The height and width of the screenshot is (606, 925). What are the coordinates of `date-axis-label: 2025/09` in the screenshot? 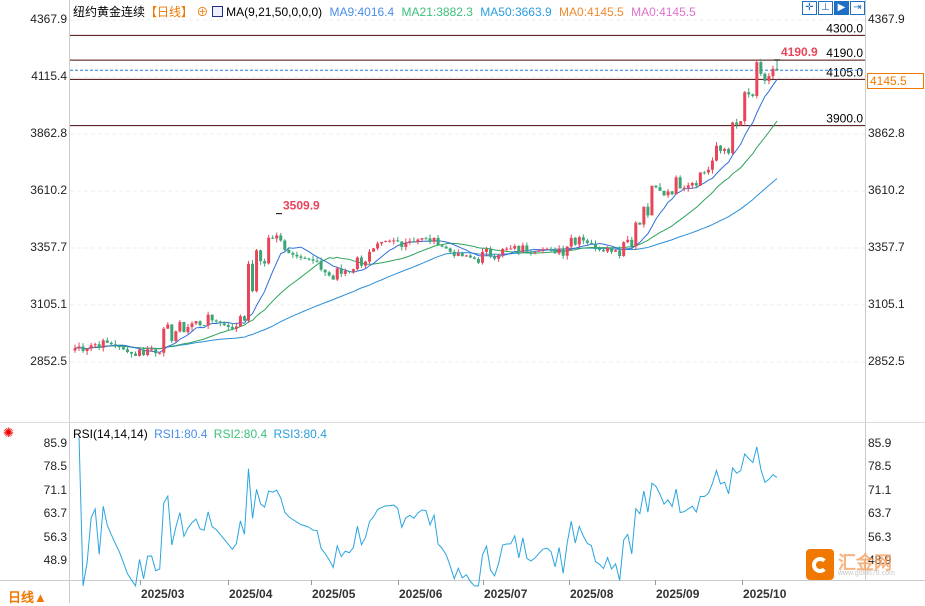 It's located at (678, 594).